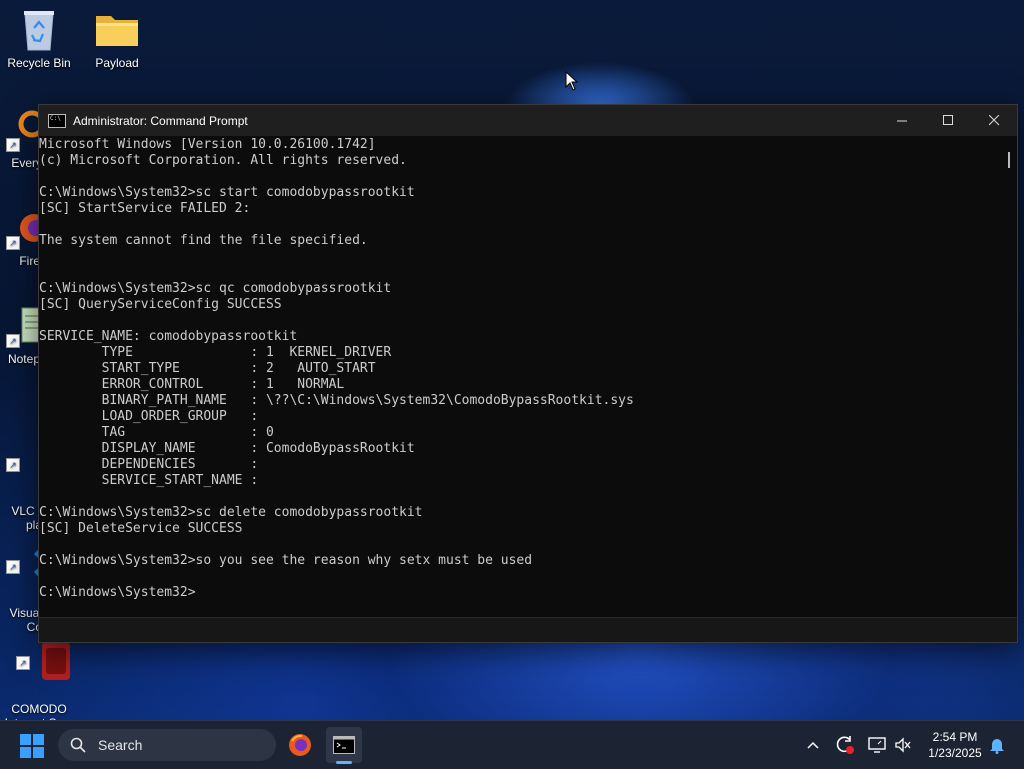 This screenshot has height=769, width=1024. What do you see at coordinates (57, 120) in the screenshot?
I see `cmd-app-icon` at bounding box center [57, 120].